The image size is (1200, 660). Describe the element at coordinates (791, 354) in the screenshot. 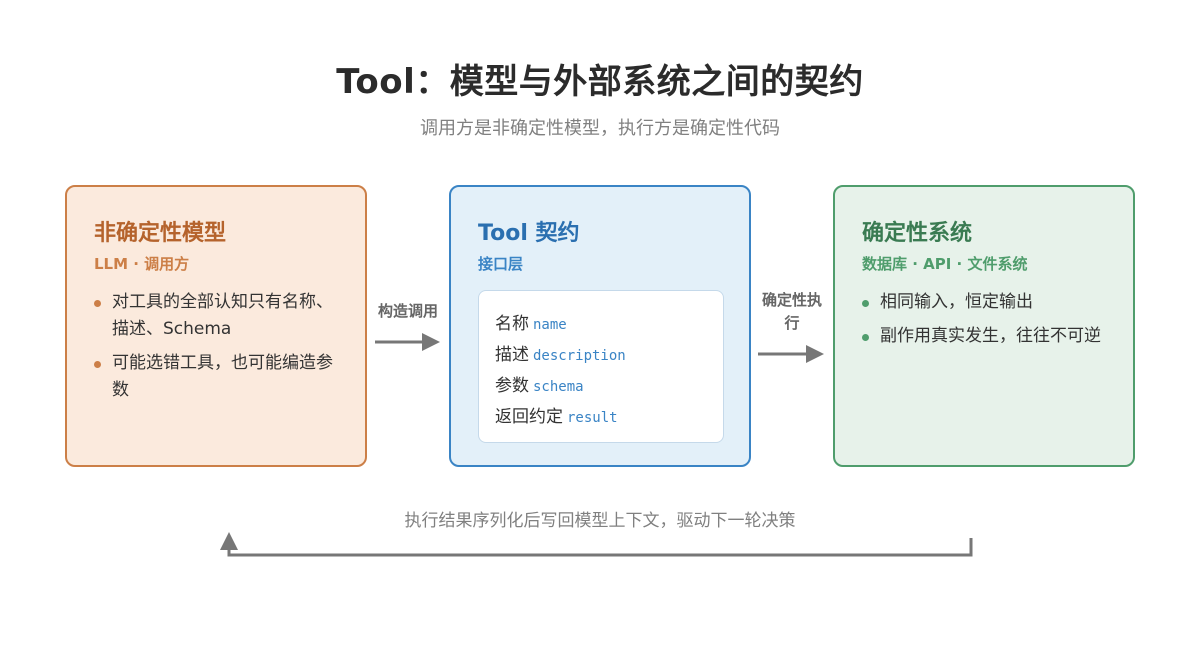

I see `arrow-middle-to-right` at that location.